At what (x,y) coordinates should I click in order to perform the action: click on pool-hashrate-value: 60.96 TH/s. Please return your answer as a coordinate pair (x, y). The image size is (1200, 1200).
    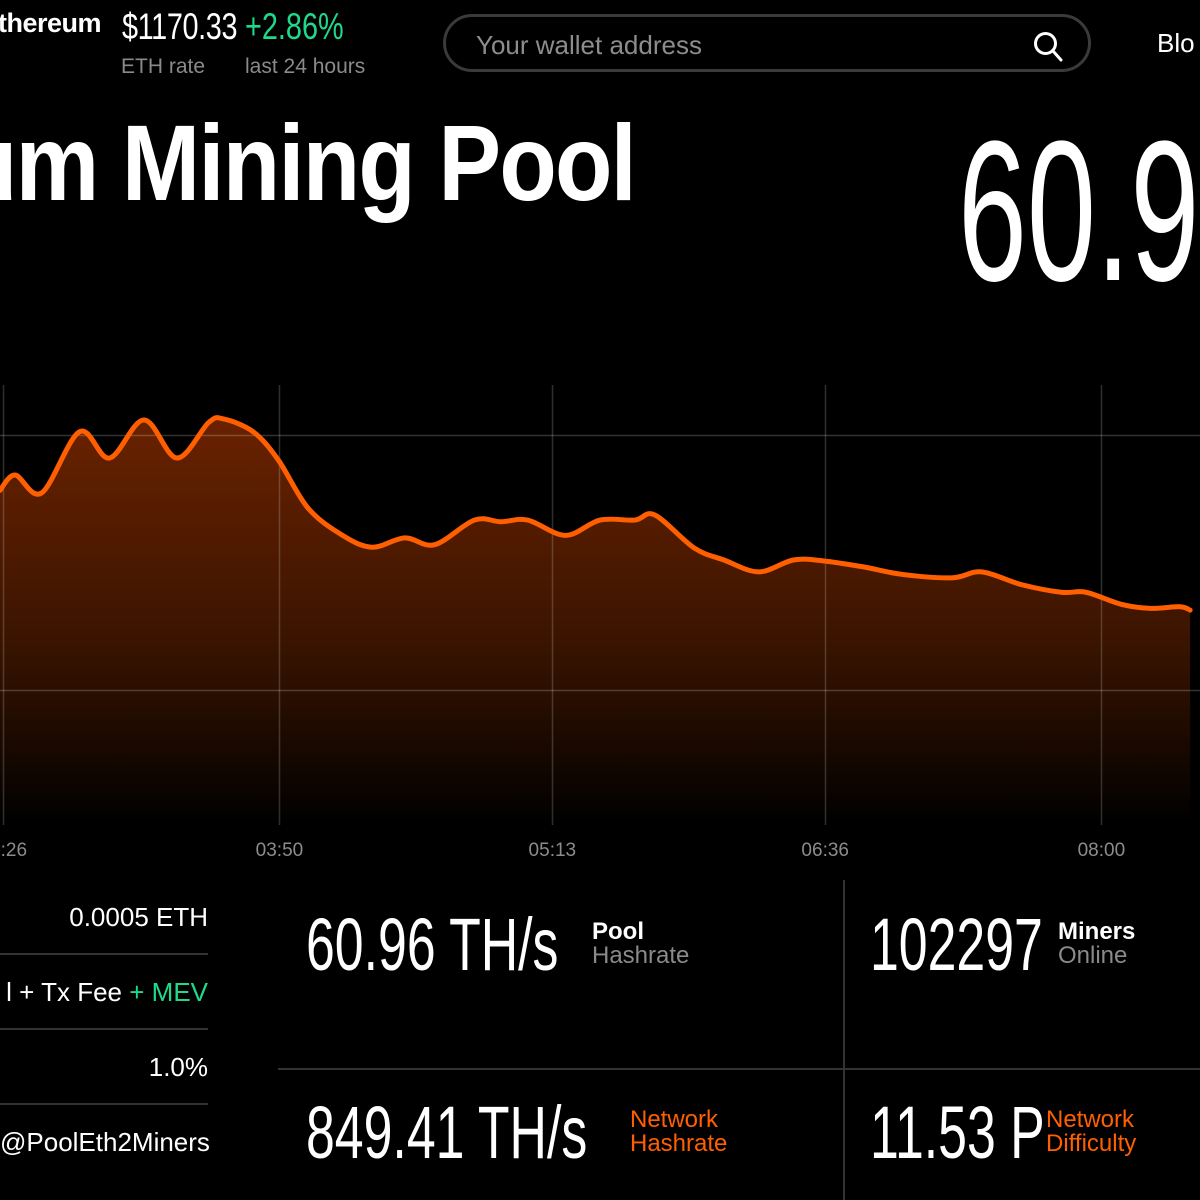
    Looking at the image, I should click on (432, 944).